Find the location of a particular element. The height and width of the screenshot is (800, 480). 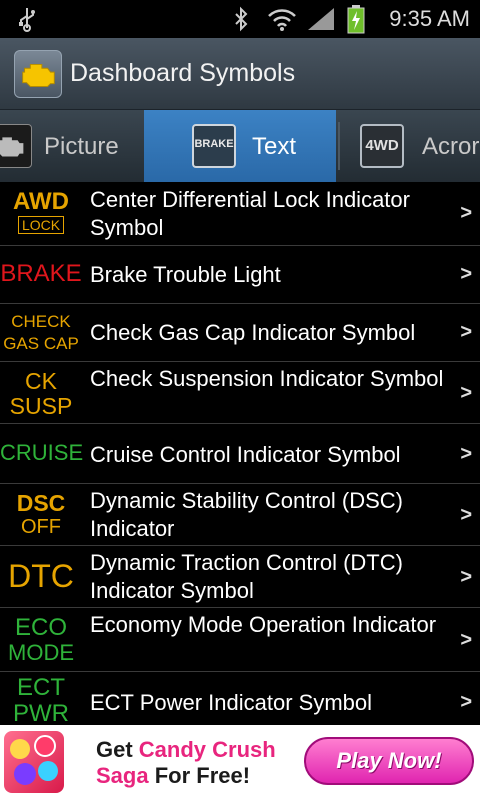

4wd-text-icon-label: 4WD is located at coordinates (382, 145).